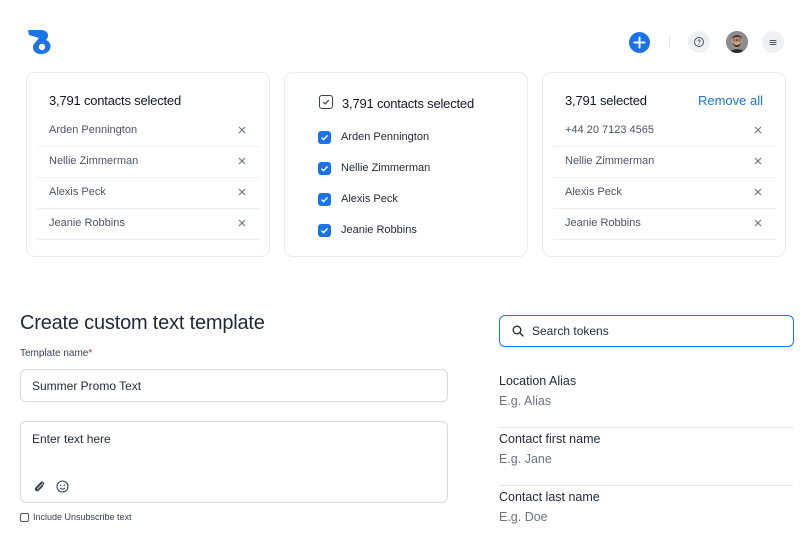  Describe the element at coordinates (646, 457) in the screenshot. I see `token-item: Contact first name E.g. Jane` at that location.